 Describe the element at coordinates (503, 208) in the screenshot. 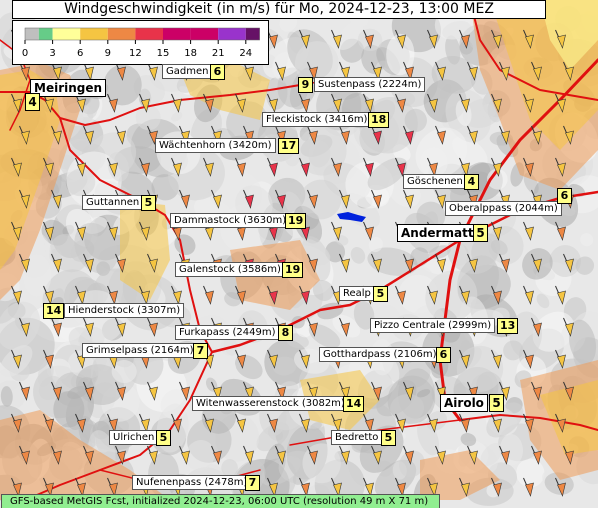

I see `place-label-oberalppass: Oberalppass (2044m)` at that location.